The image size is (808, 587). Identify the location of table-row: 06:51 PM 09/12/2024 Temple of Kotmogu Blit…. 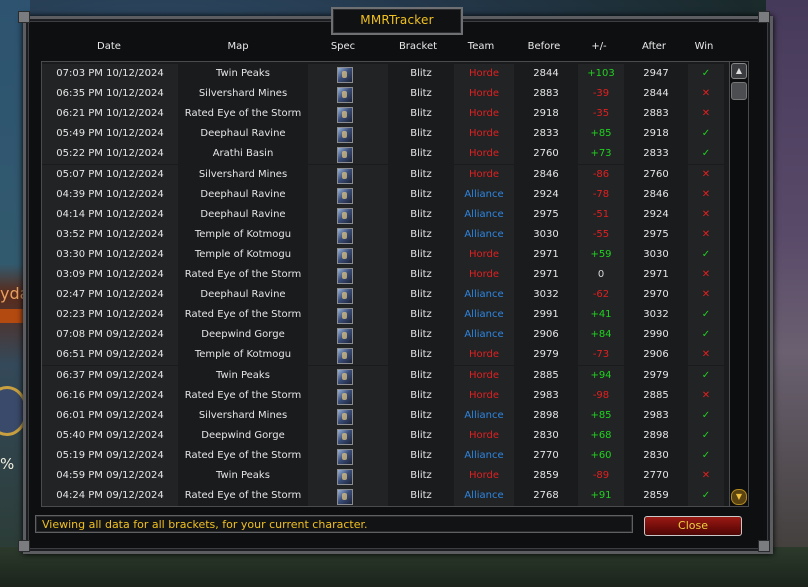
(386, 355).